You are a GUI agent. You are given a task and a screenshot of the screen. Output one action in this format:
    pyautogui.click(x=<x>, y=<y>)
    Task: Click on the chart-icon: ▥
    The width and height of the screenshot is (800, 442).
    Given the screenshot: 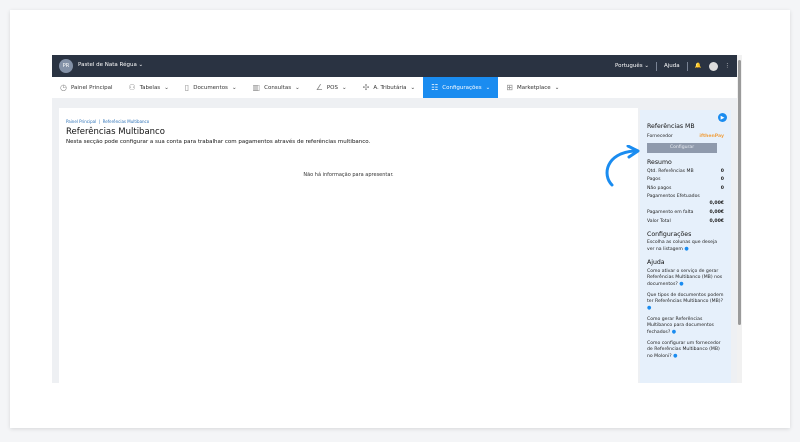 What is the action you would take?
    pyautogui.click(x=256, y=87)
    